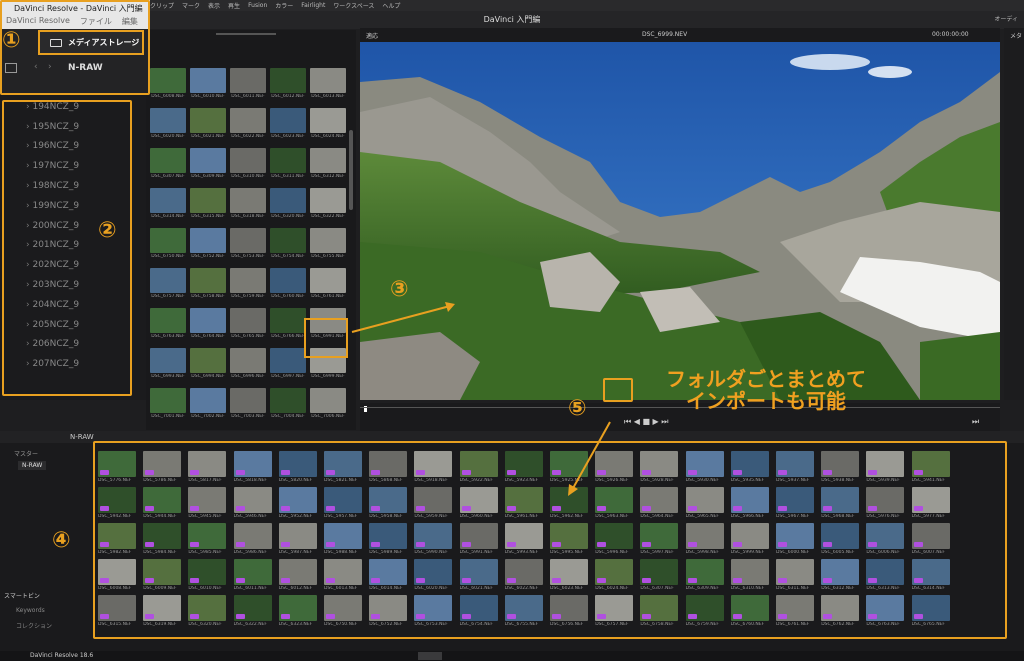 Image resolution: width=1024 pixels, height=661 pixels. I want to click on media-thumbnail: DSC_6010.NEF, so click(208, 85).